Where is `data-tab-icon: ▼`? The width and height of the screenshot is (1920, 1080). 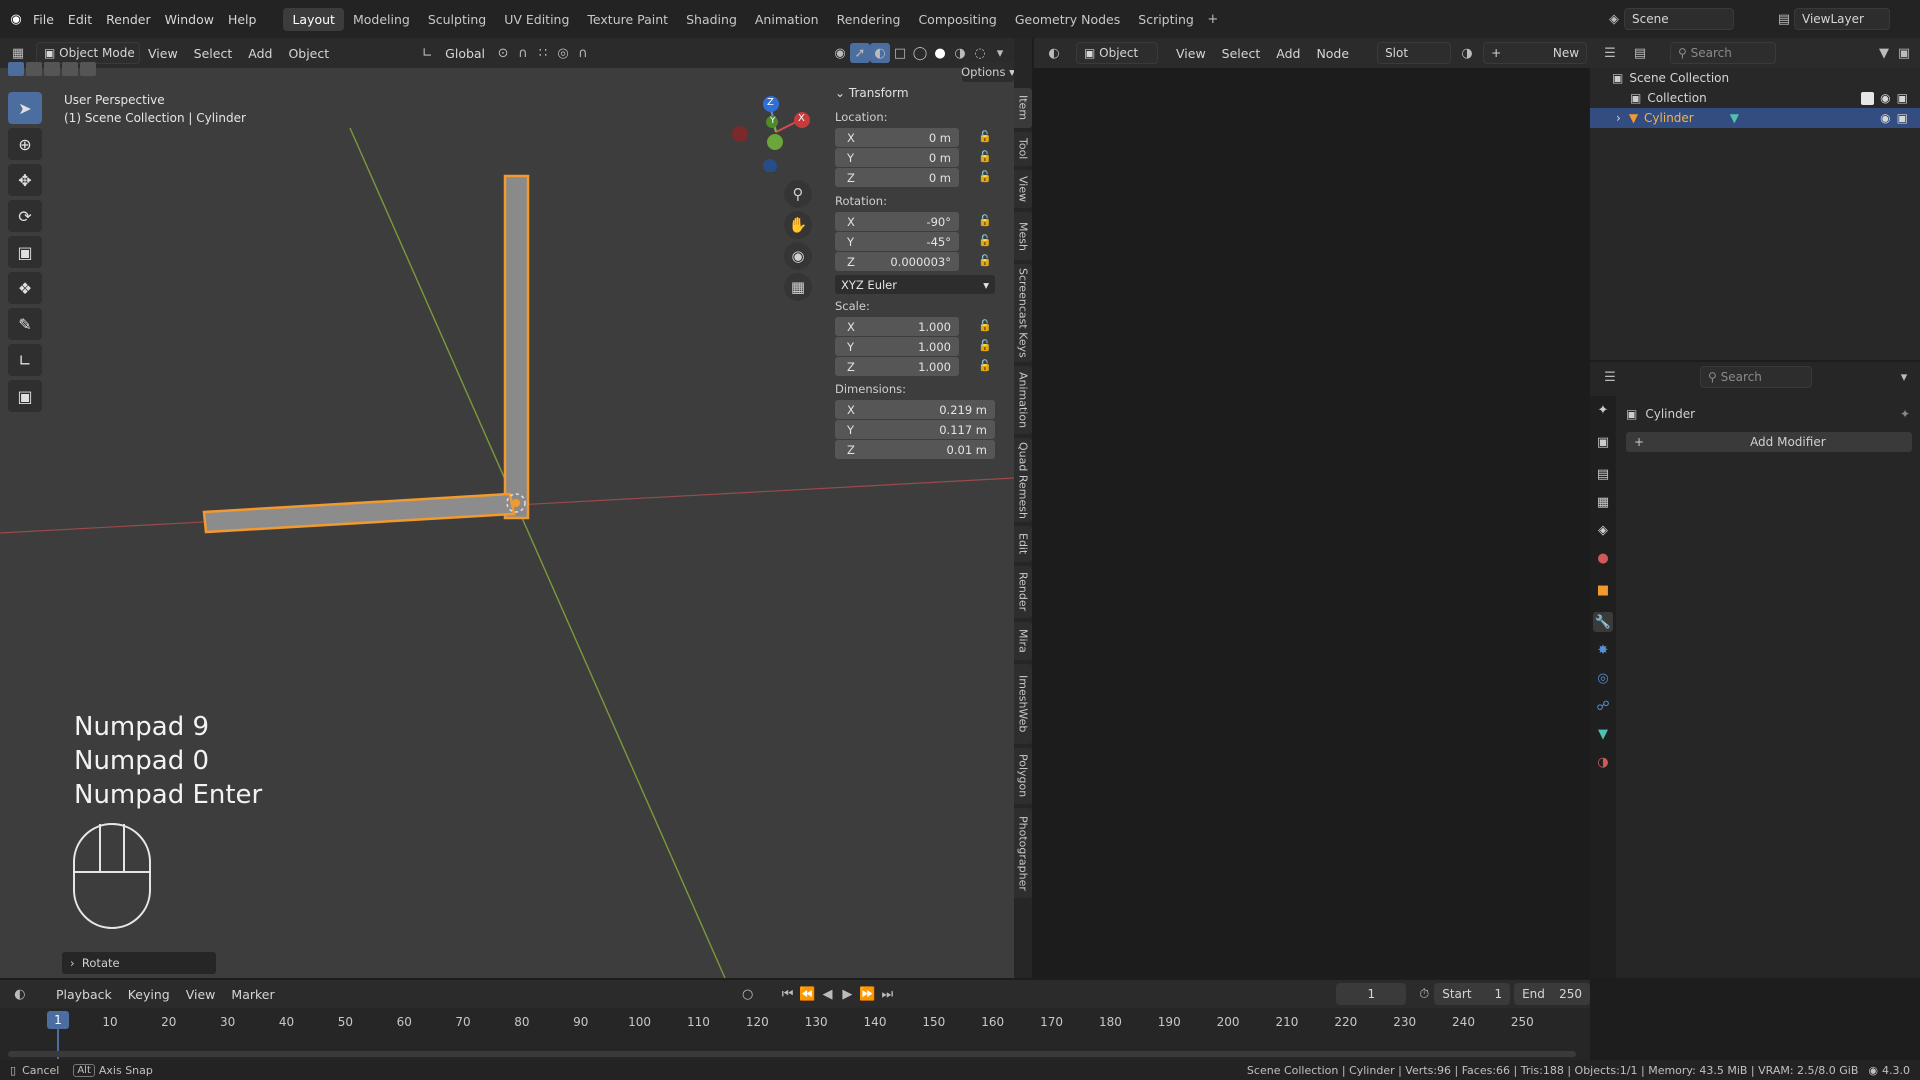
data-tab-icon: ▼ is located at coordinates (1603, 734).